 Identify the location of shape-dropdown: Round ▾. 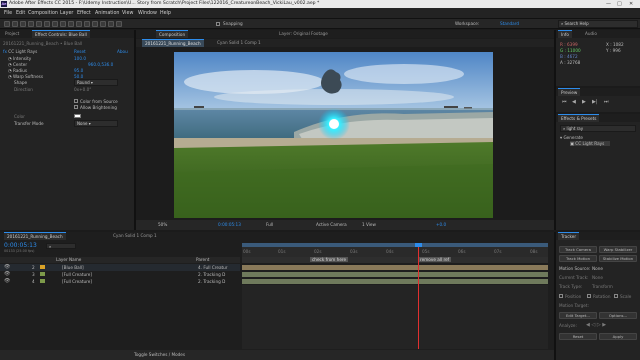
(96, 82).